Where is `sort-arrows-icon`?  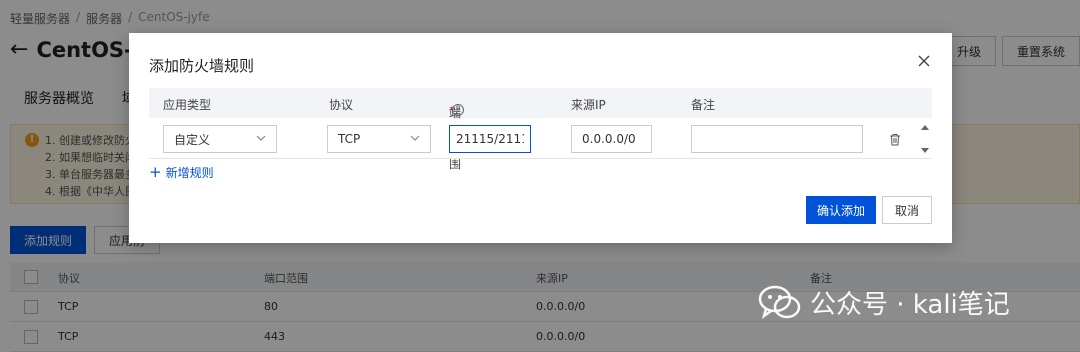
sort-arrows-icon is located at coordinates (925, 139).